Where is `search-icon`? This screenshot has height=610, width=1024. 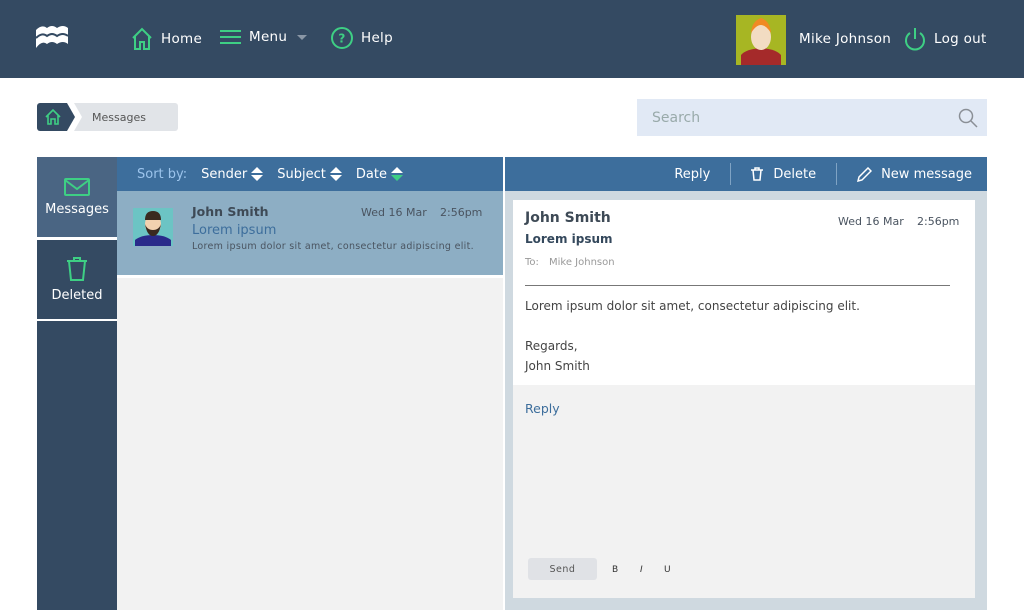 search-icon is located at coordinates (968, 118).